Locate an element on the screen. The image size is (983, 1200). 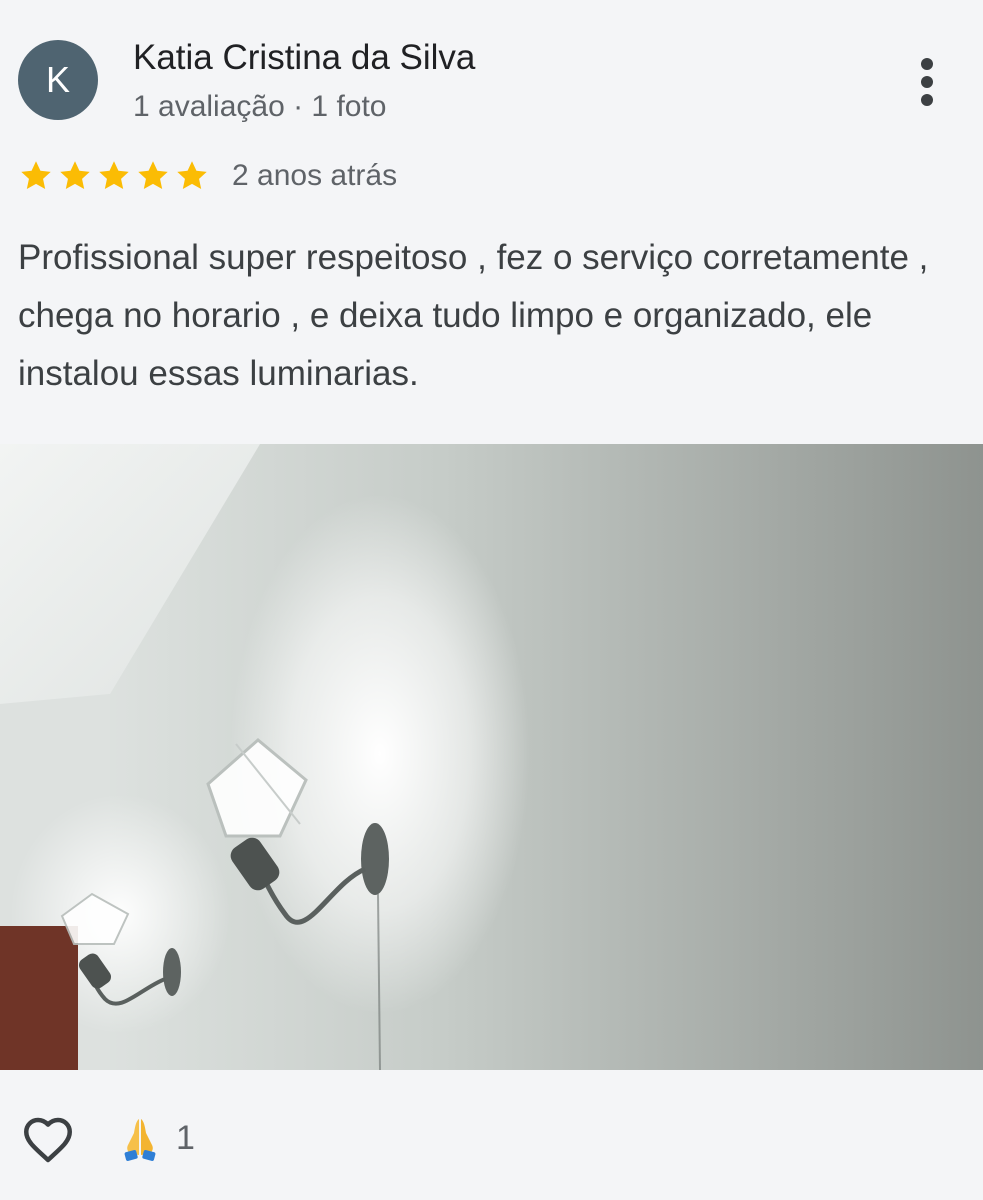
review-actions: 1 is located at coordinates (106, 1138).